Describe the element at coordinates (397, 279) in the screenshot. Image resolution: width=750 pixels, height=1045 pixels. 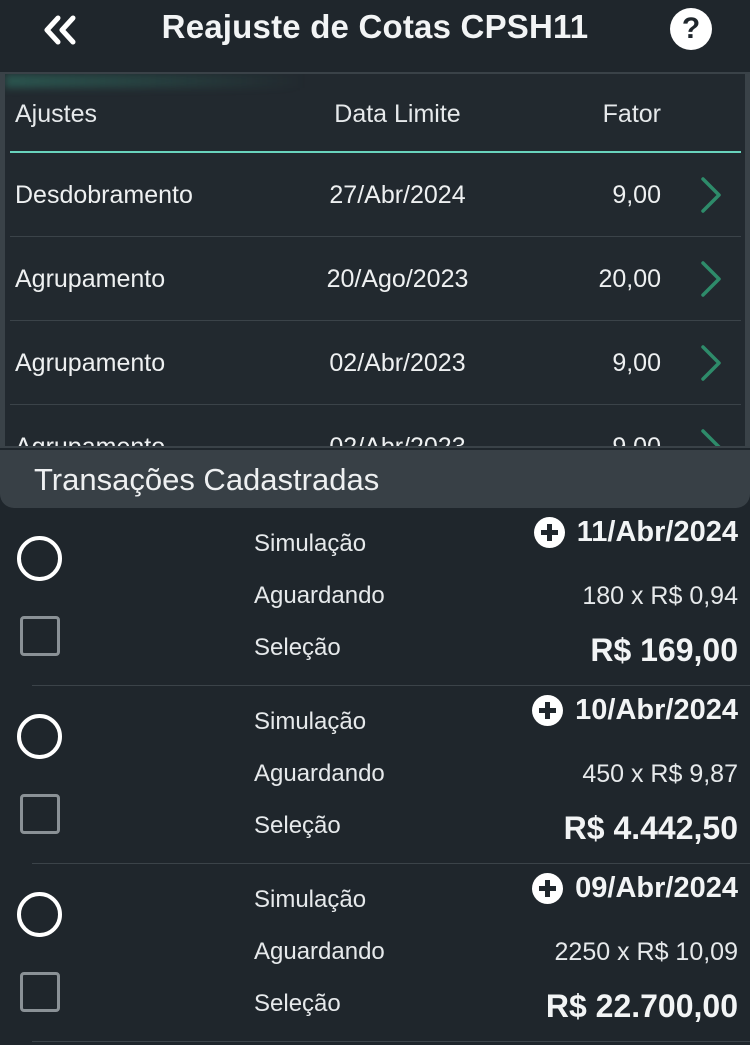
I see `adjustment-date: 20/Ago/2023` at that location.